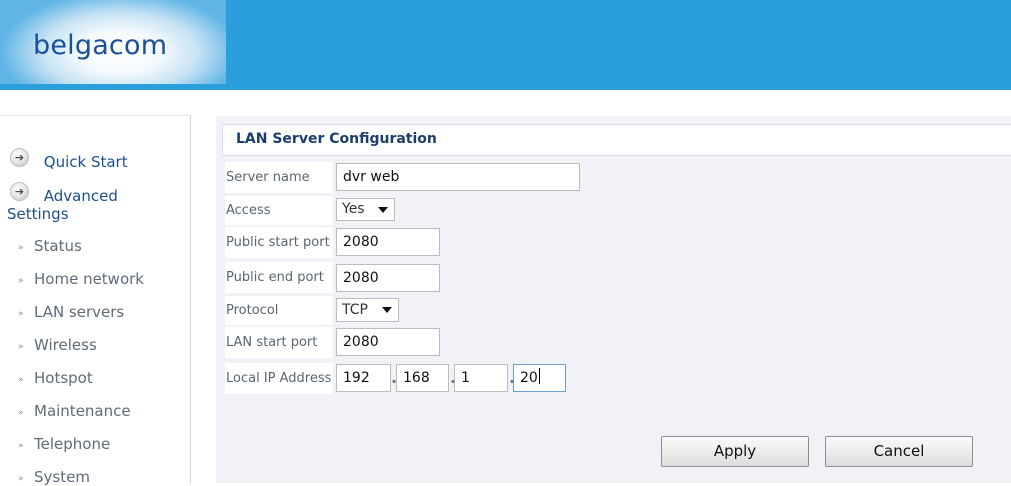 The height and width of the screenshot is (486, 1011). What do you see at coordinates (529, 378) in the screenshot?
I see `ip-octet-4-value: 20` at bounding box center [529, 378].